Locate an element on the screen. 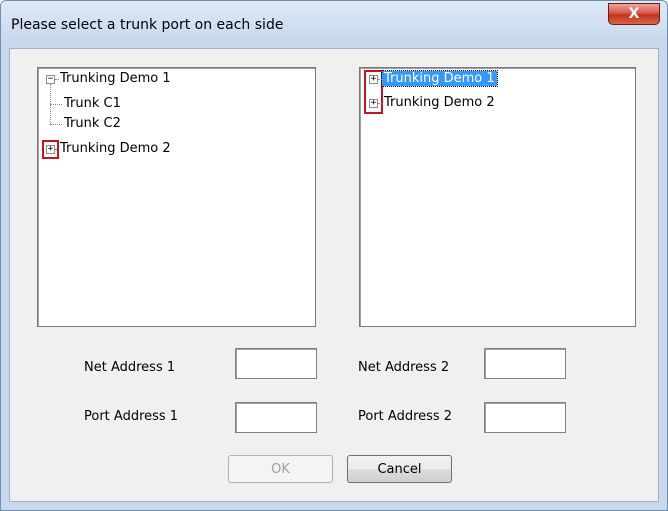 The height and width of the screenshot is (511, 668). port-address-1-field is located at coordinates (276, 417).